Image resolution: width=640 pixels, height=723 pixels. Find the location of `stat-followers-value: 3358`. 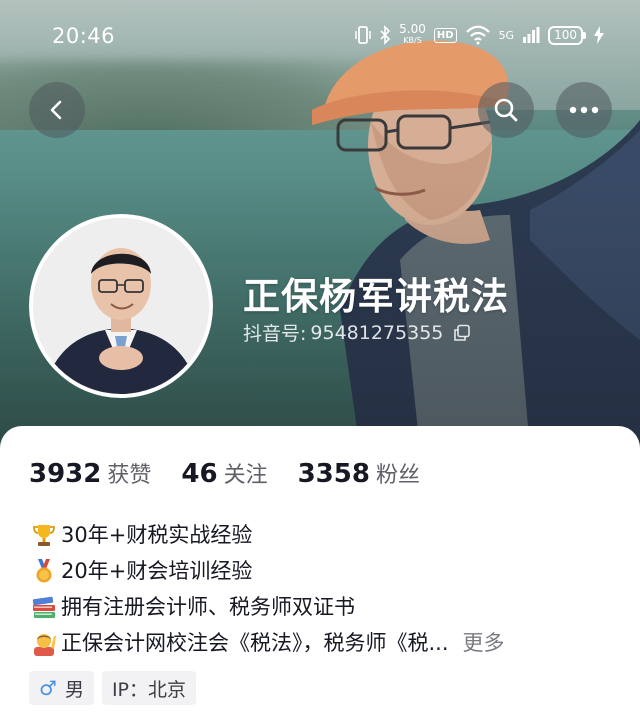

stat-followers-value: 3358 is located at coordinates (333, 474).